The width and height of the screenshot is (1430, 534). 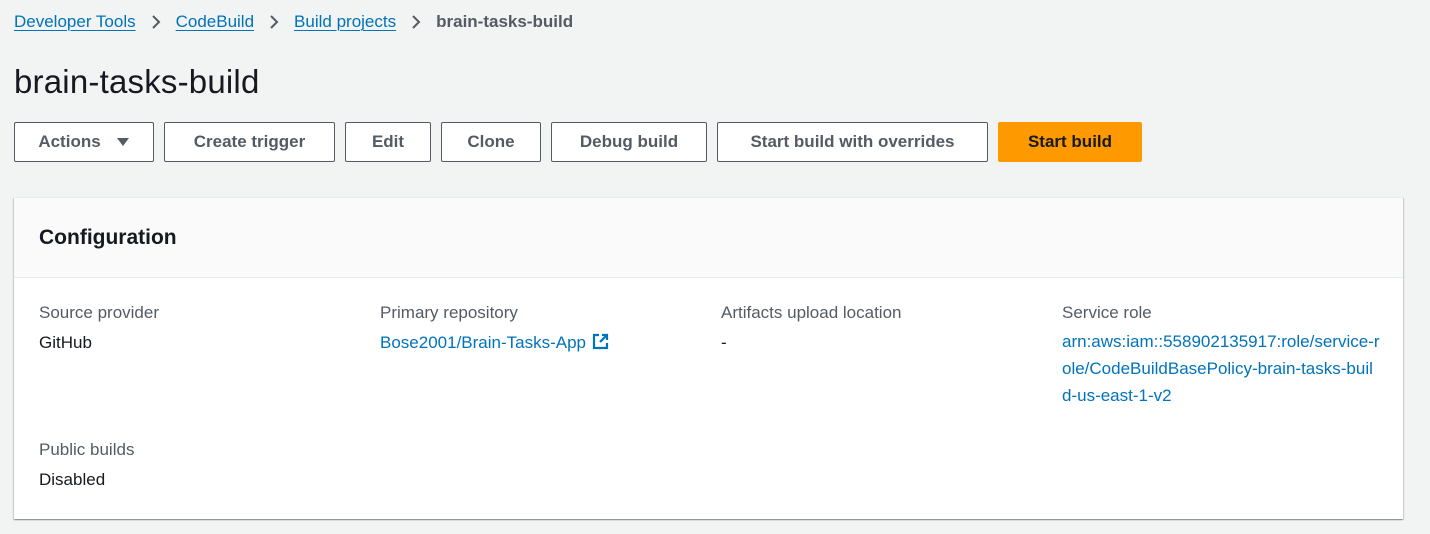 I want to click on debug-build-button: Debug build, so click(x=629, y=142).